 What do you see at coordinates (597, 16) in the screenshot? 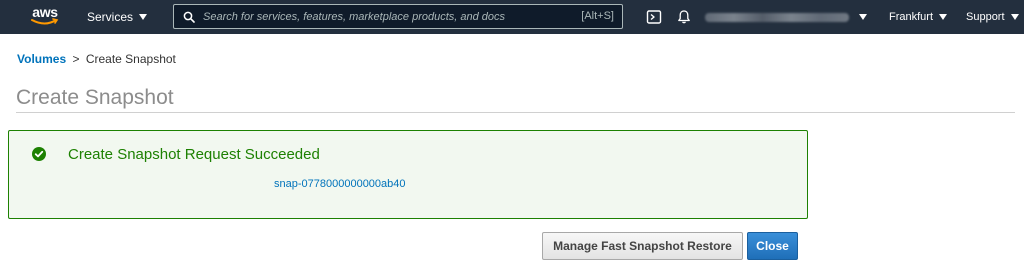
I see `search-shortcut-hint: [Alt+S]` at bounding box center [597, 16].